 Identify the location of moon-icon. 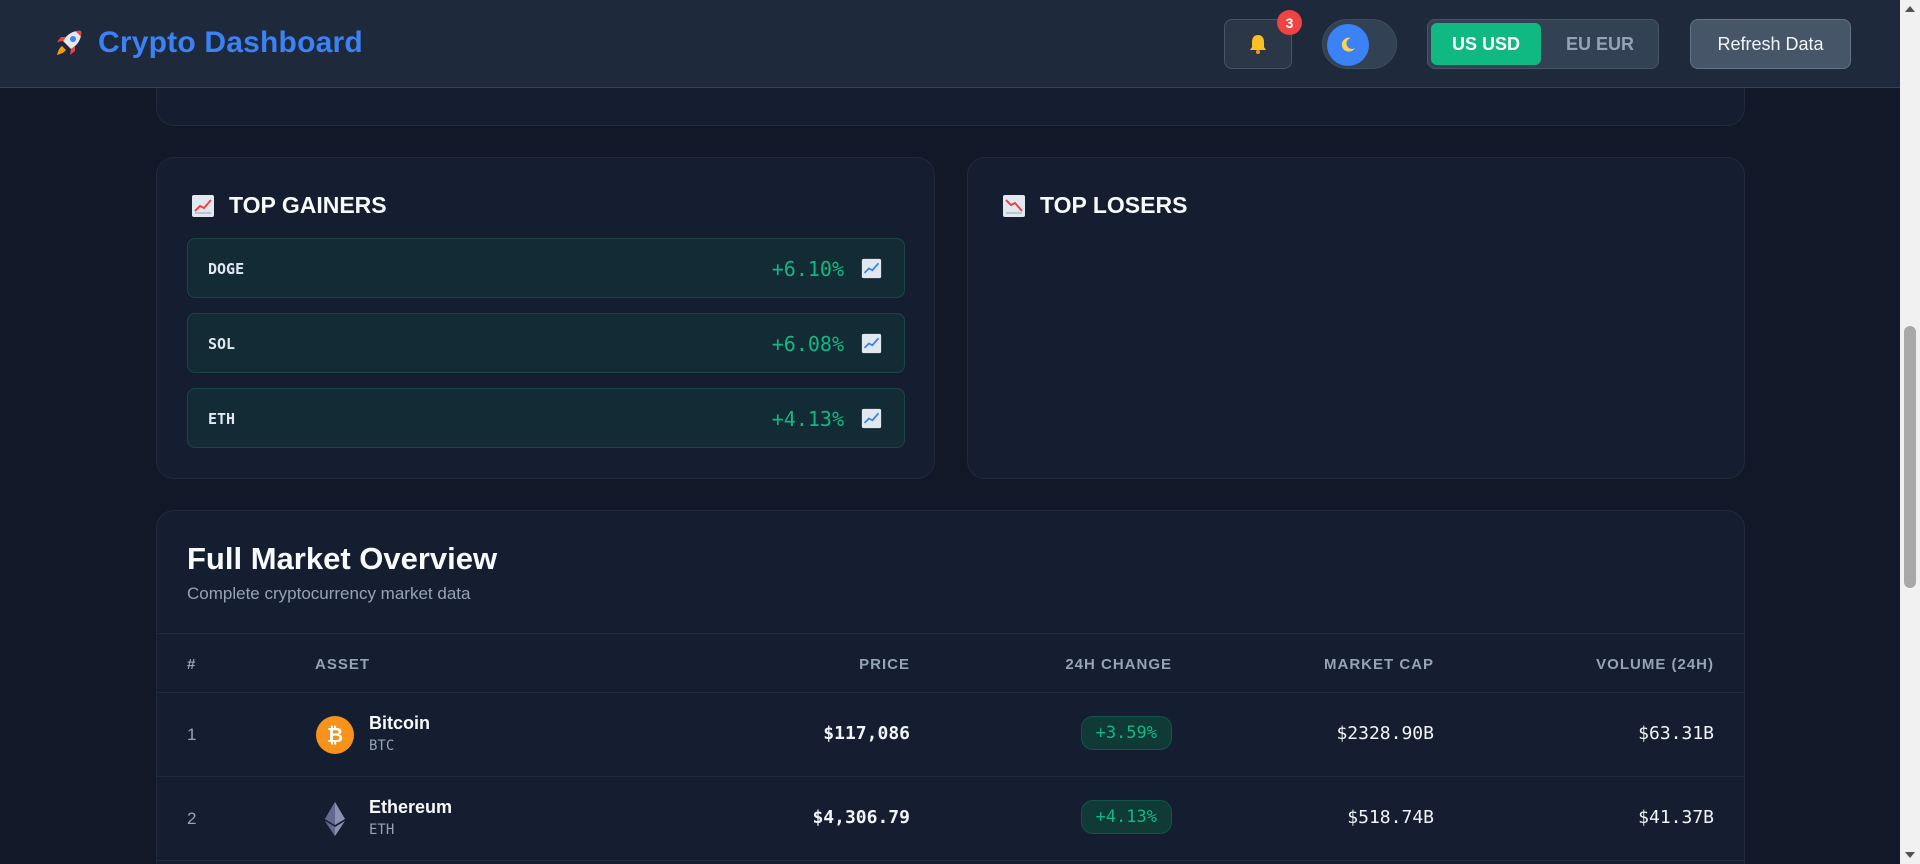
(1348, 44).